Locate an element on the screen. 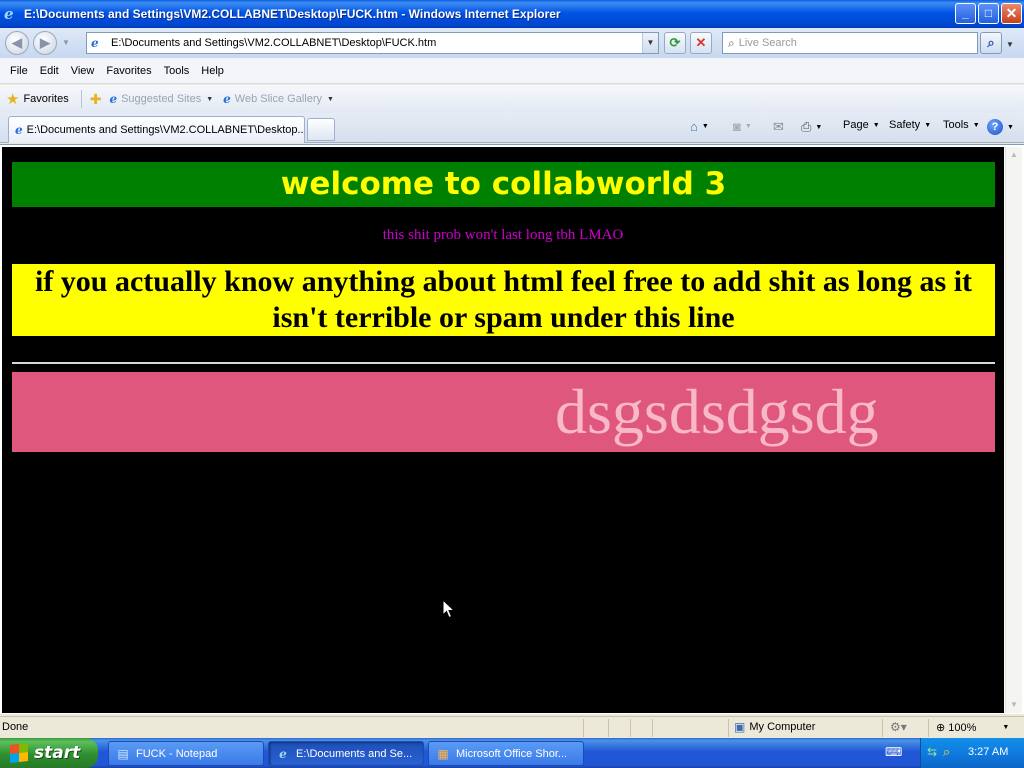 This screenshot has height=768, width=1024. rss-icon: ◙ is located at coordinates (737, 126).